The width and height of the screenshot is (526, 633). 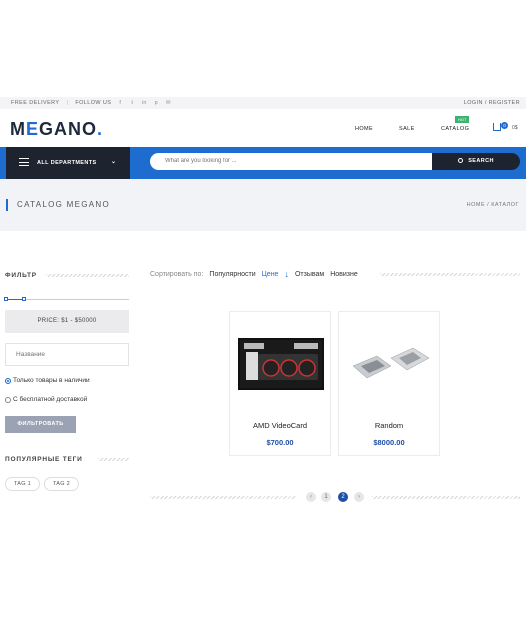 I want to click on page-1: 1, so click(x=326, y=497).